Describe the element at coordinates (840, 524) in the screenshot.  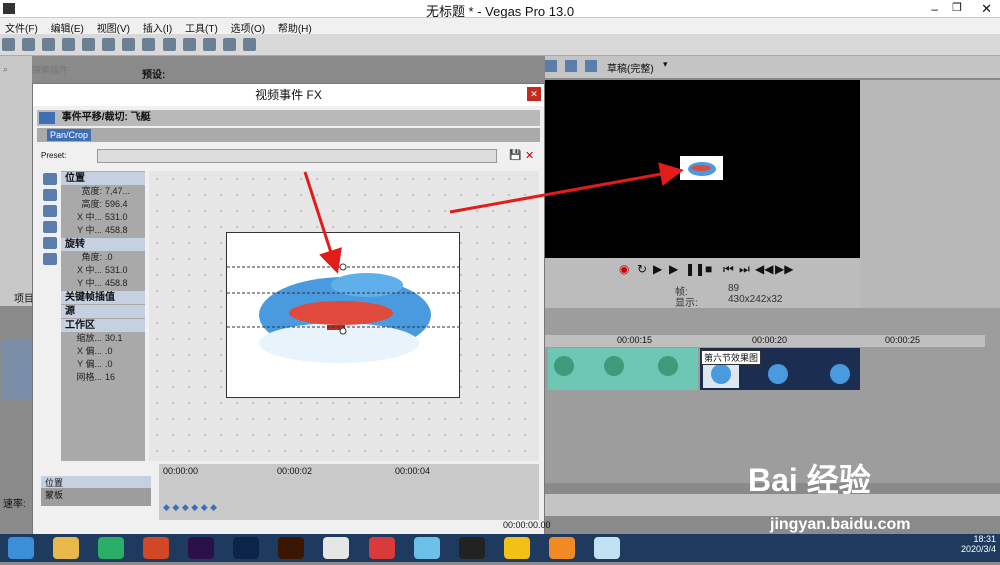
I see `baidu-watermark-url: jingyan.baidu.com` at that location.